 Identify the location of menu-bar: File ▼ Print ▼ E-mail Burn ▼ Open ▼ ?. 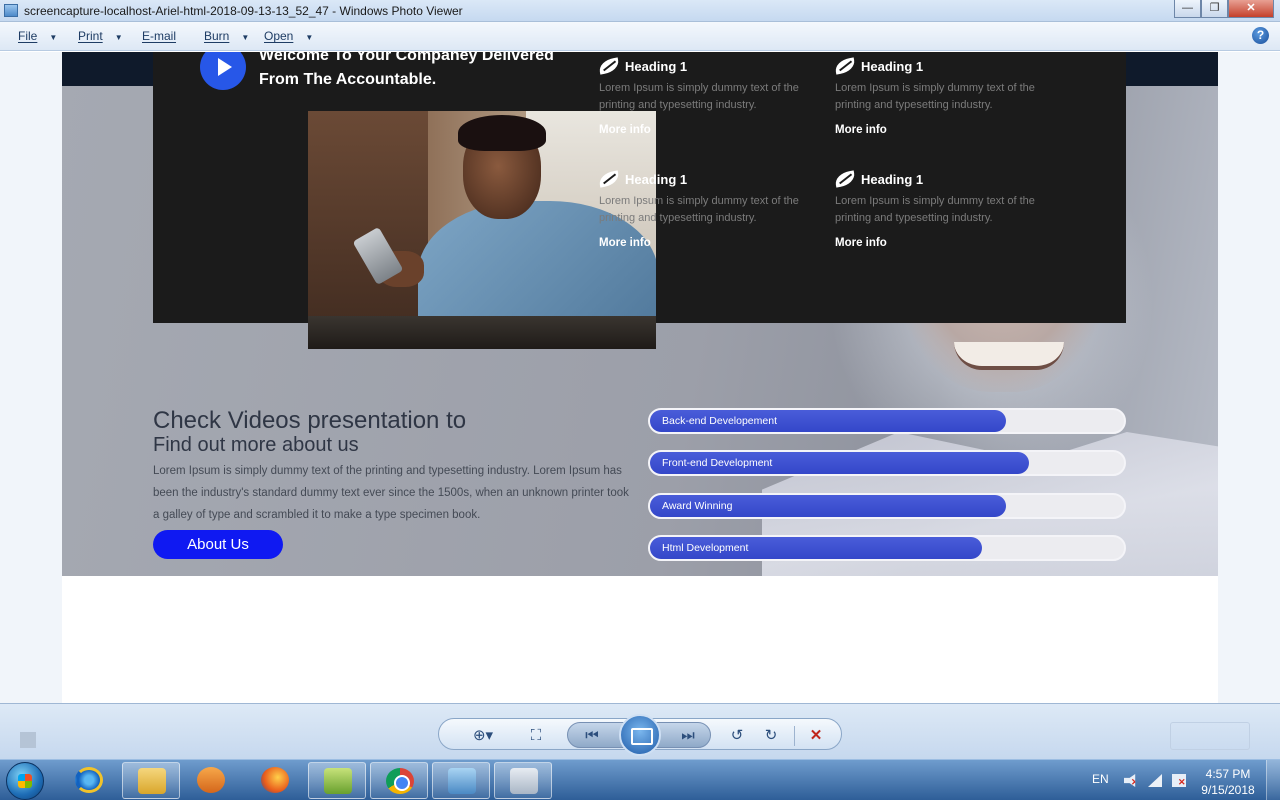
(640, 36).